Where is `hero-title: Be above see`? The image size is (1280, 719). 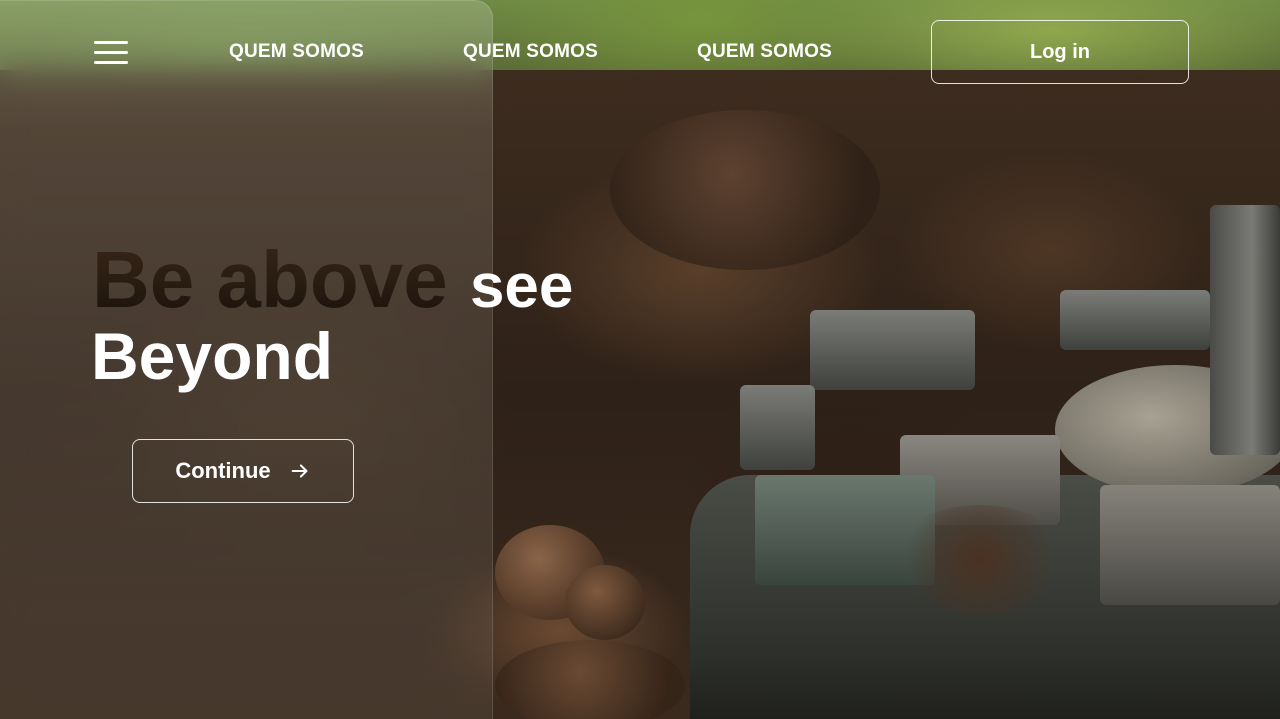 hero-title: Be above see is located at coordinates (332, 283).